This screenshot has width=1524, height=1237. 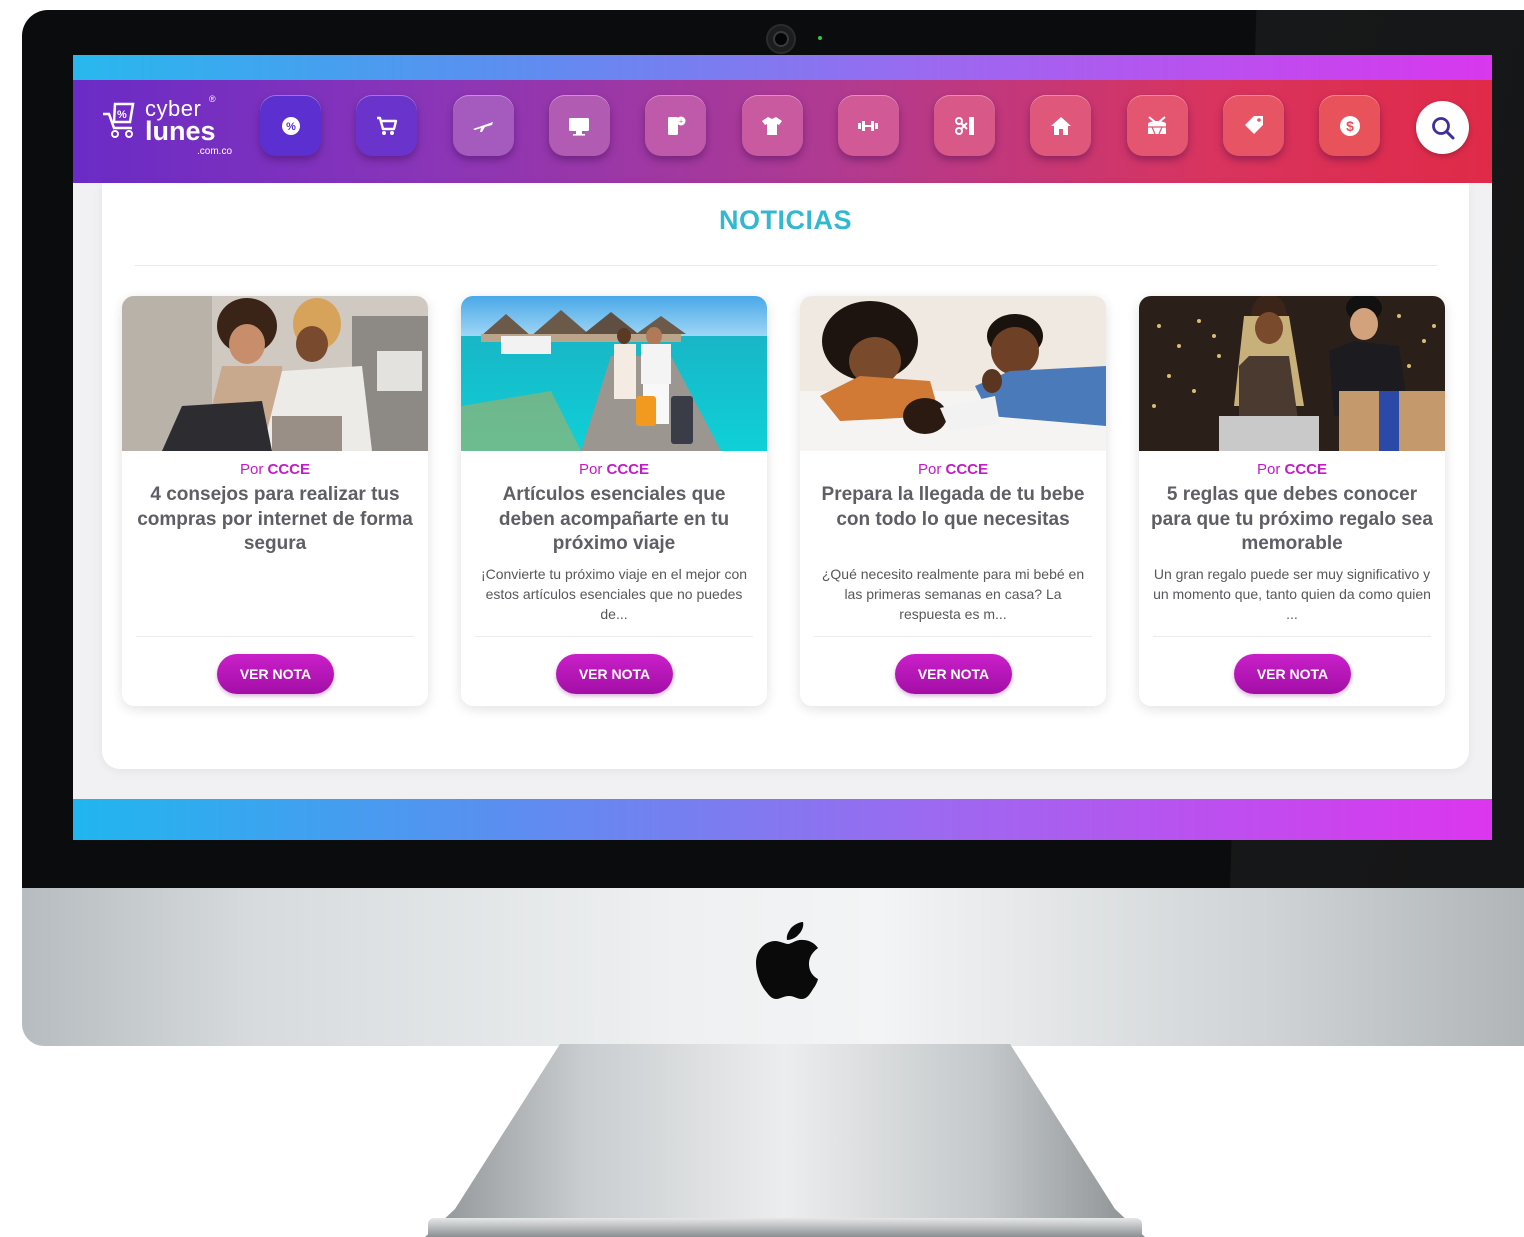 I want to click on nav-dumbbell-button, so click(x=868, y=125).